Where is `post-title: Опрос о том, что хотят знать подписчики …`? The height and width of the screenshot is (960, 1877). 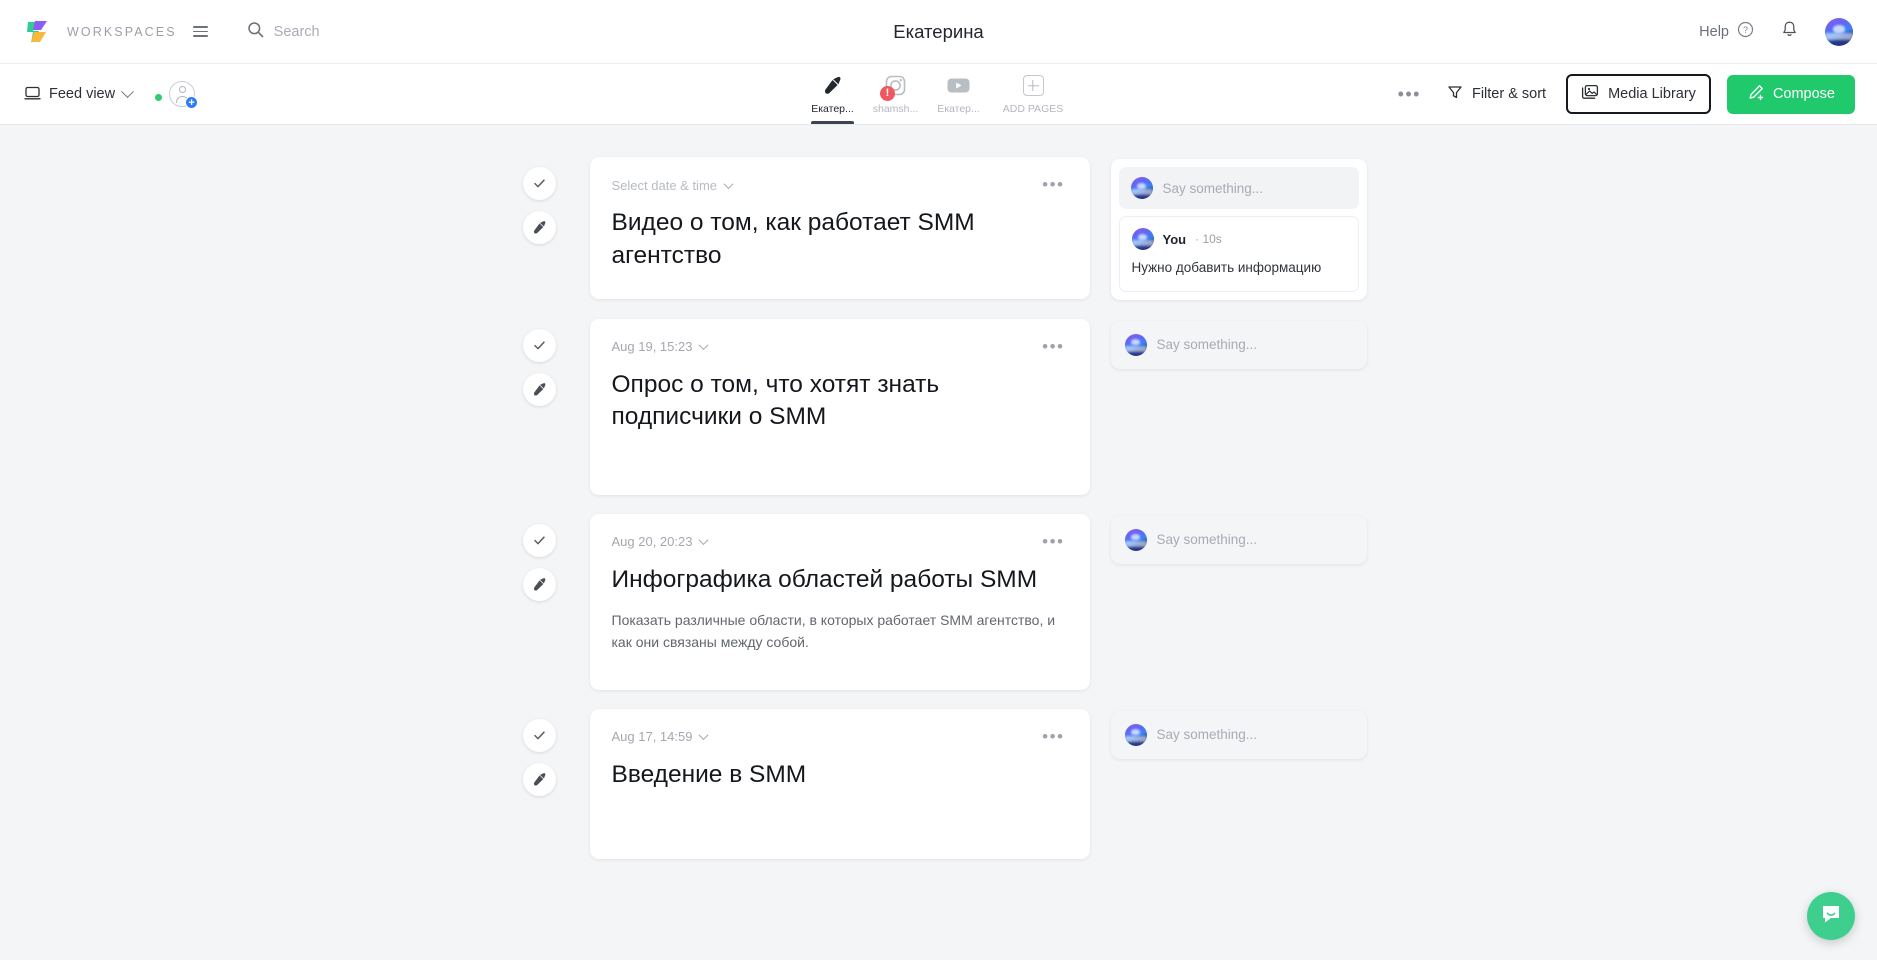
post-title: Опрос о том, что хотят знать подписчики … is located at coordinates (775, 400).